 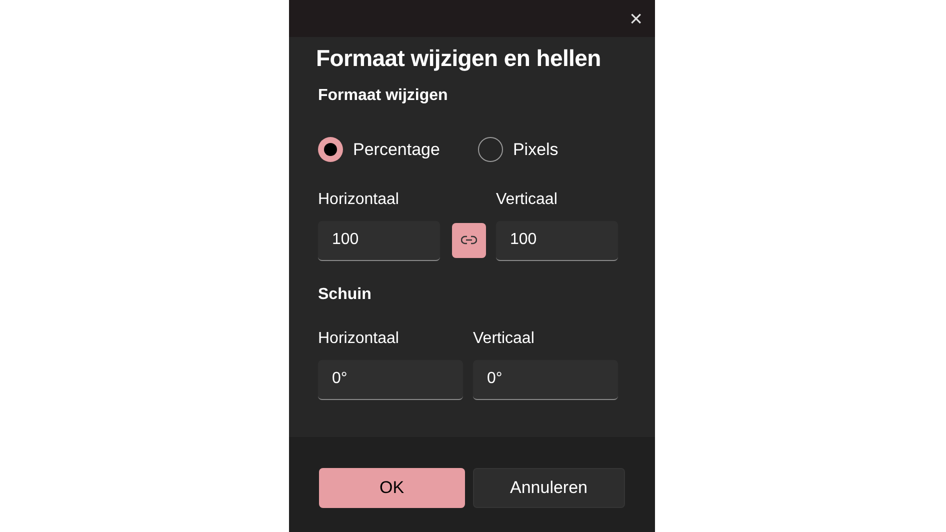 I want to click on horizontal-size-field: 100, so click(x=379, y=240).